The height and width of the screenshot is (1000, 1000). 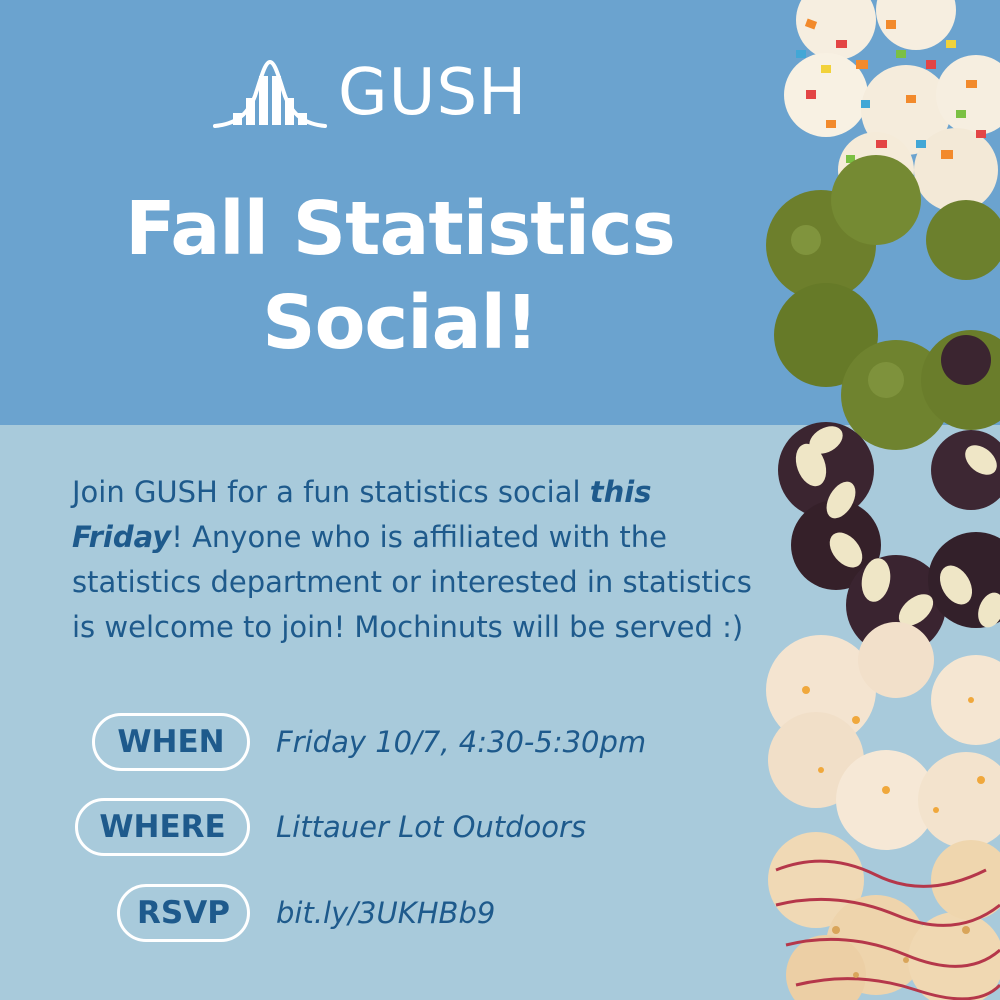 I want to click on gush-logo: GUSH, so click(x=370, y=93).